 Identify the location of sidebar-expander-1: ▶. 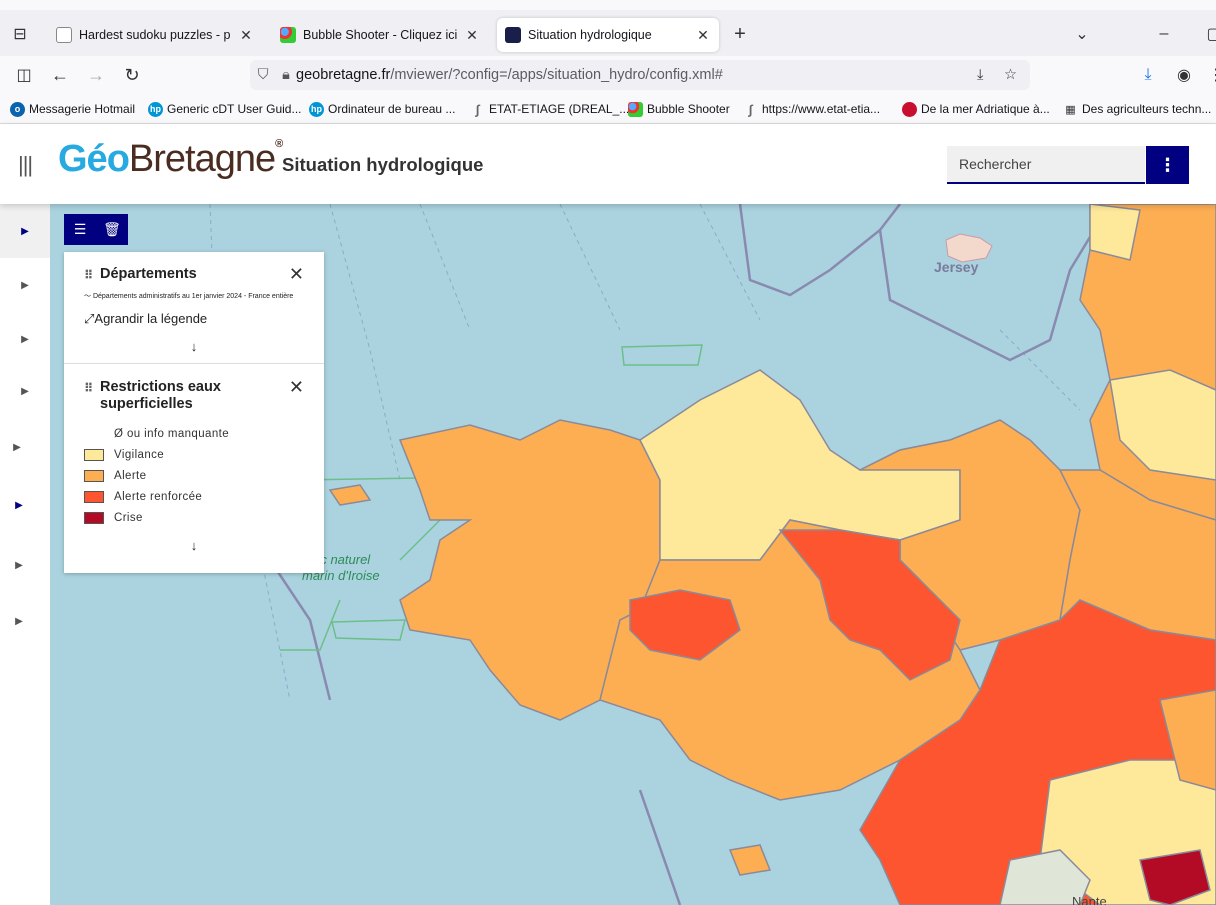
(25, 231).